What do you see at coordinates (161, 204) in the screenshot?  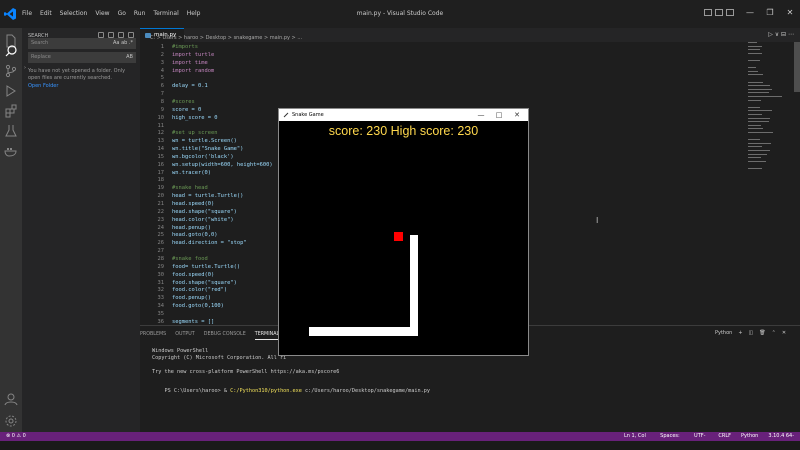 I see `line-number: 21` at bounding box center [161, 204].